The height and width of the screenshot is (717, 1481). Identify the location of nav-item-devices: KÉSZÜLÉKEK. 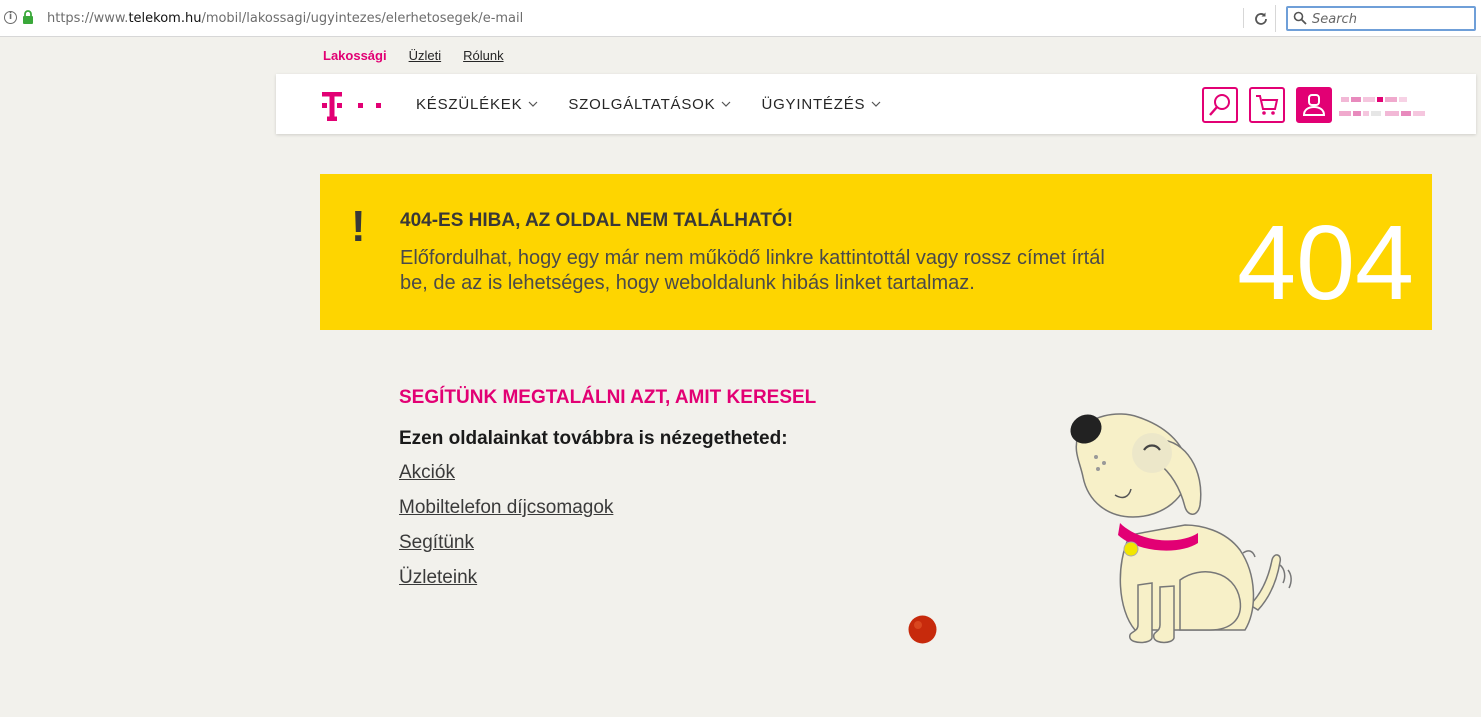
(477, 104).